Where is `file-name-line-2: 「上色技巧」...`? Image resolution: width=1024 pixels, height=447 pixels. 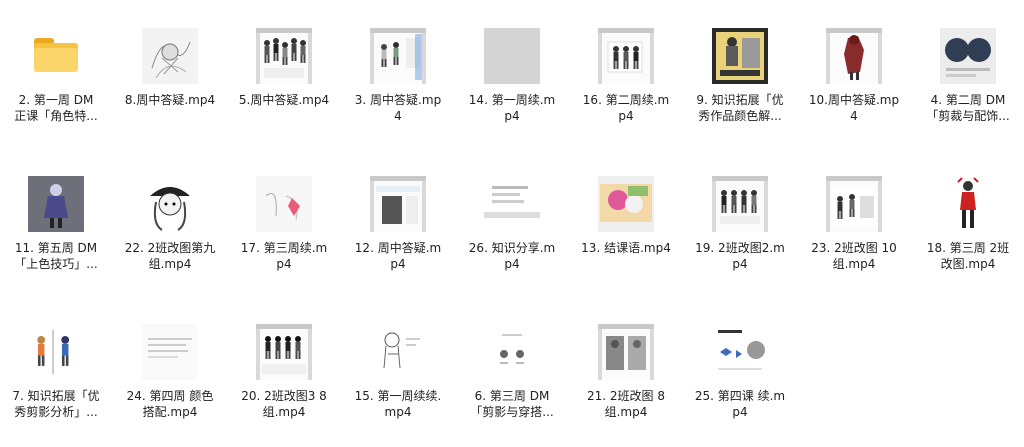 file-name-line-2: 「上色技巧」... is located at coordinates (56, 264).